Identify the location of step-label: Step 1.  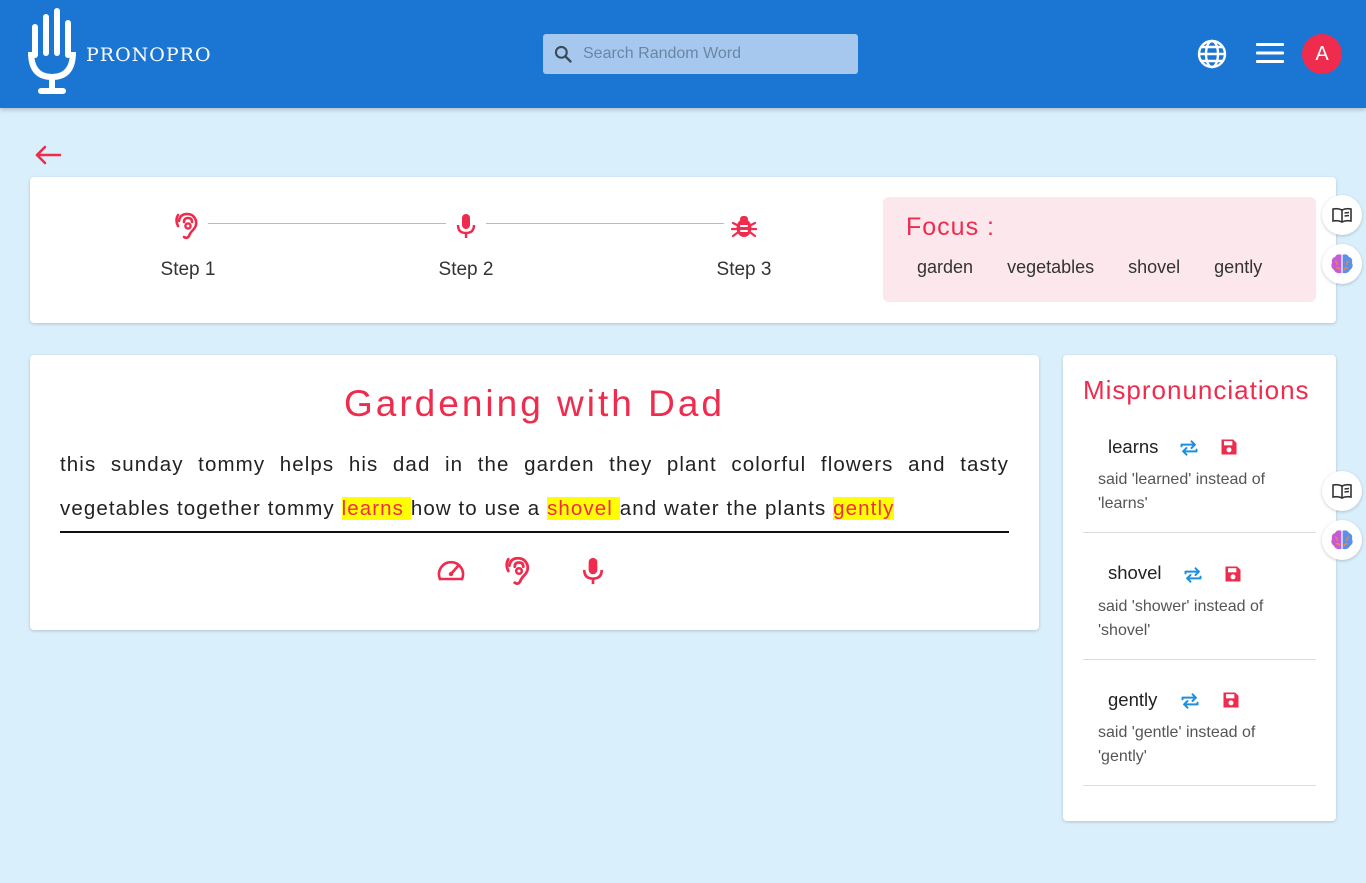
(188, 269).